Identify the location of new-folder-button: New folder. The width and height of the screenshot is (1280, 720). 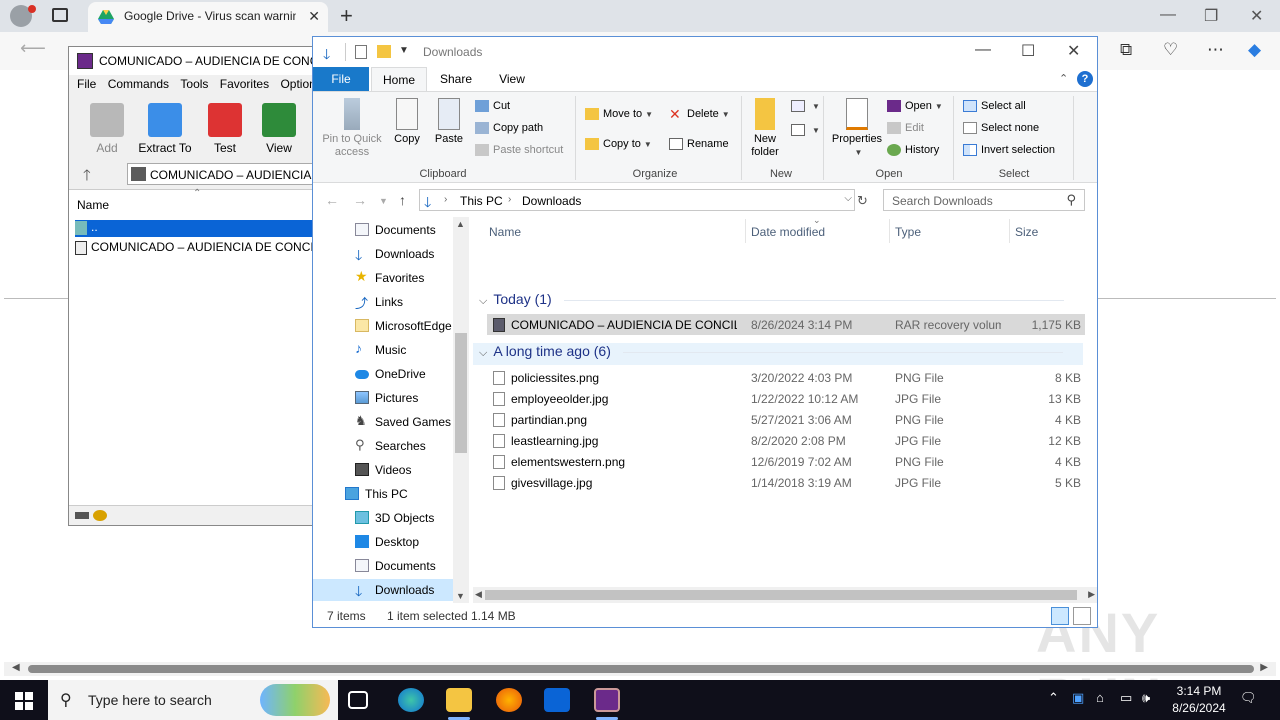
(765, 128).